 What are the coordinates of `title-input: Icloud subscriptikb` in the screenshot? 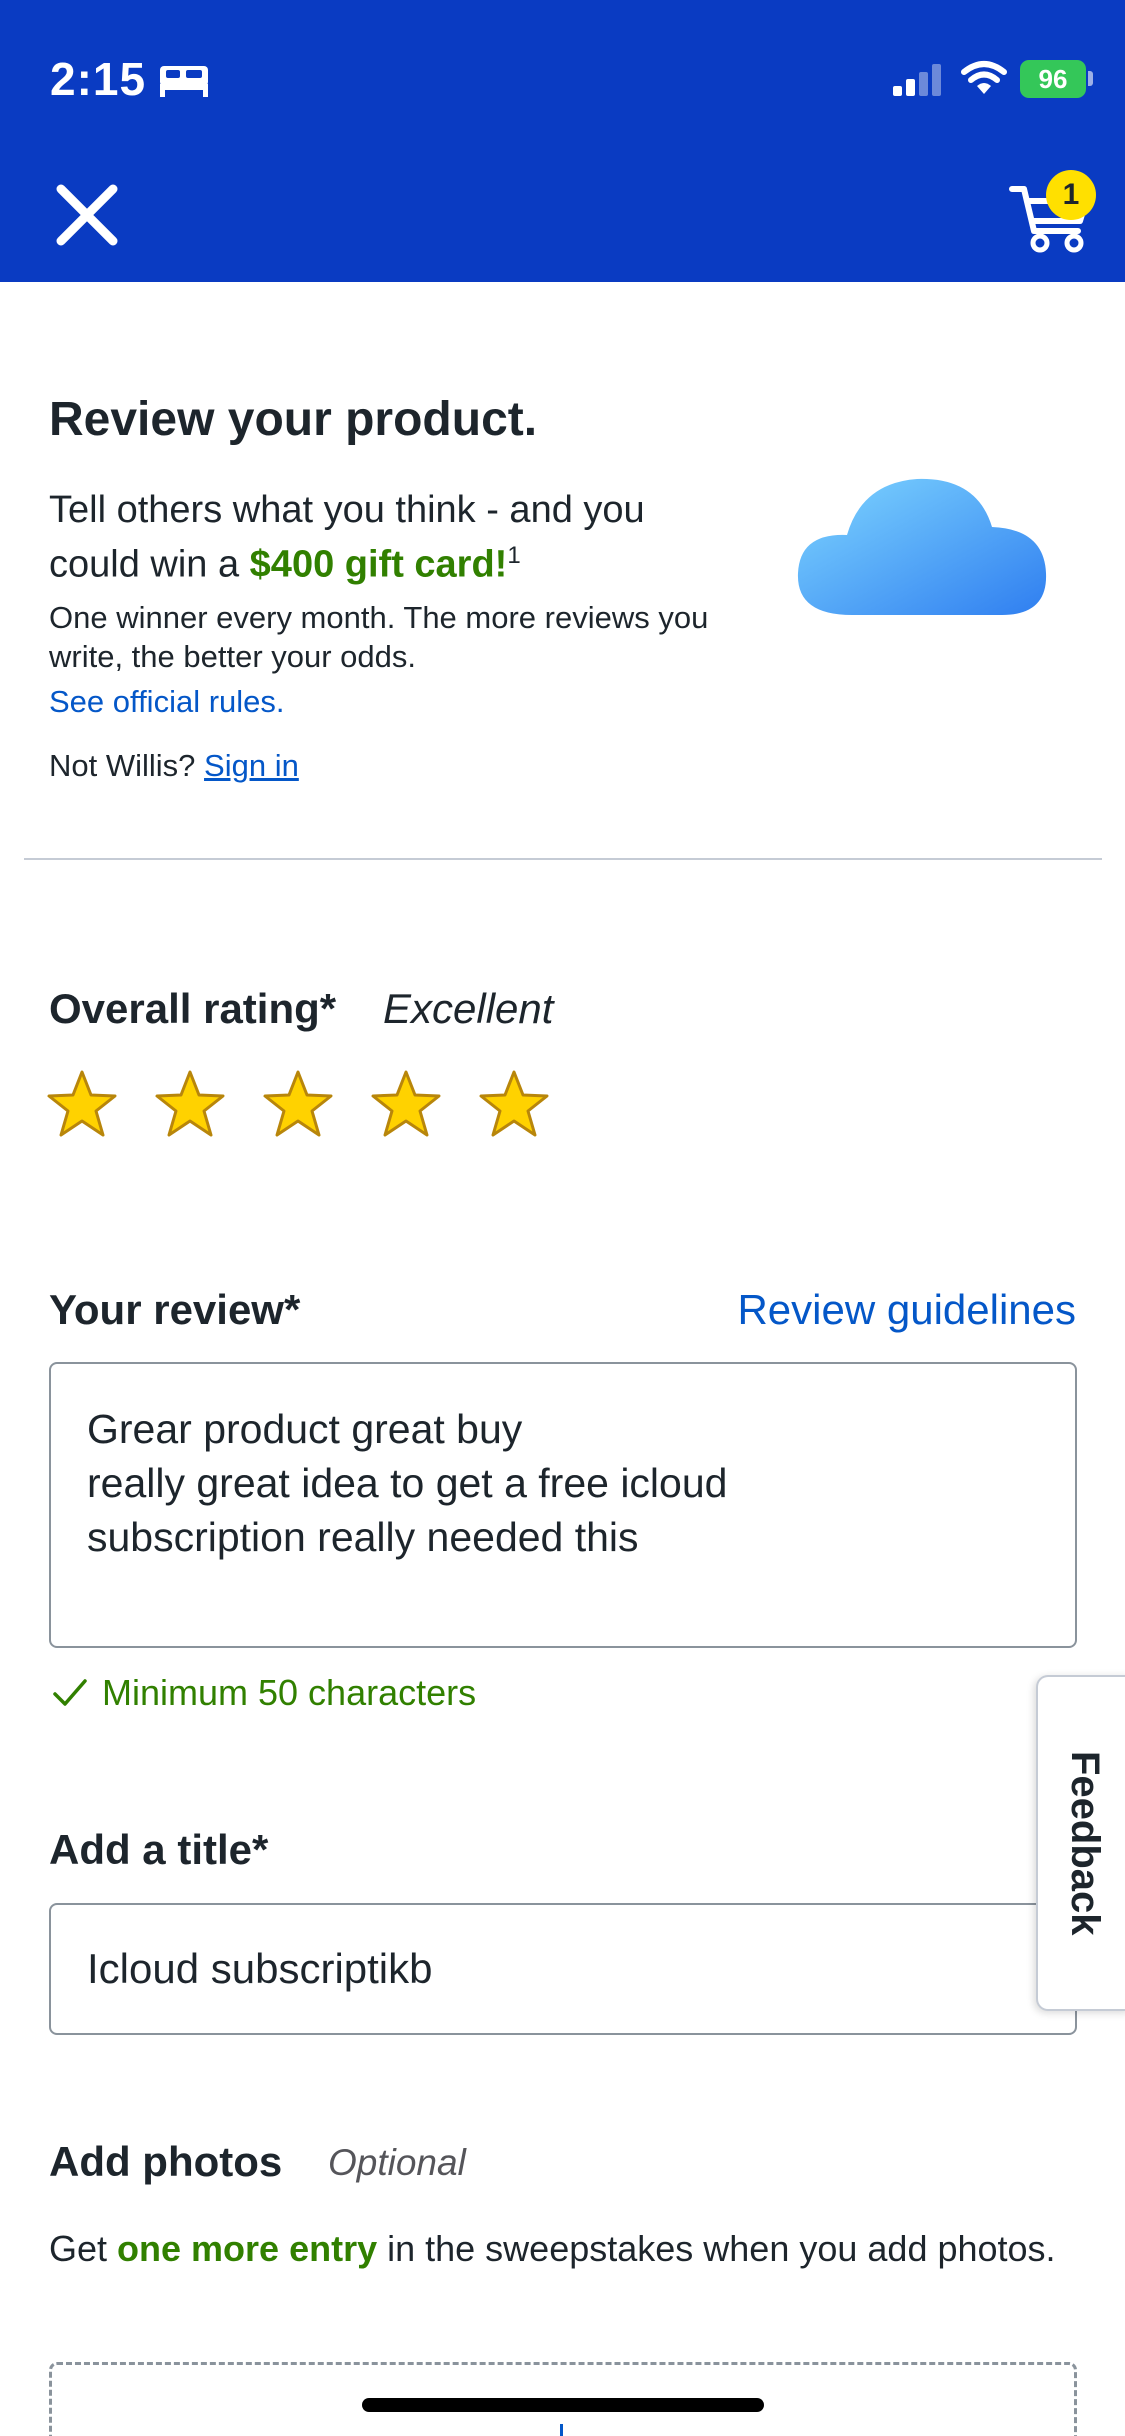 It's located at (563, 1969).